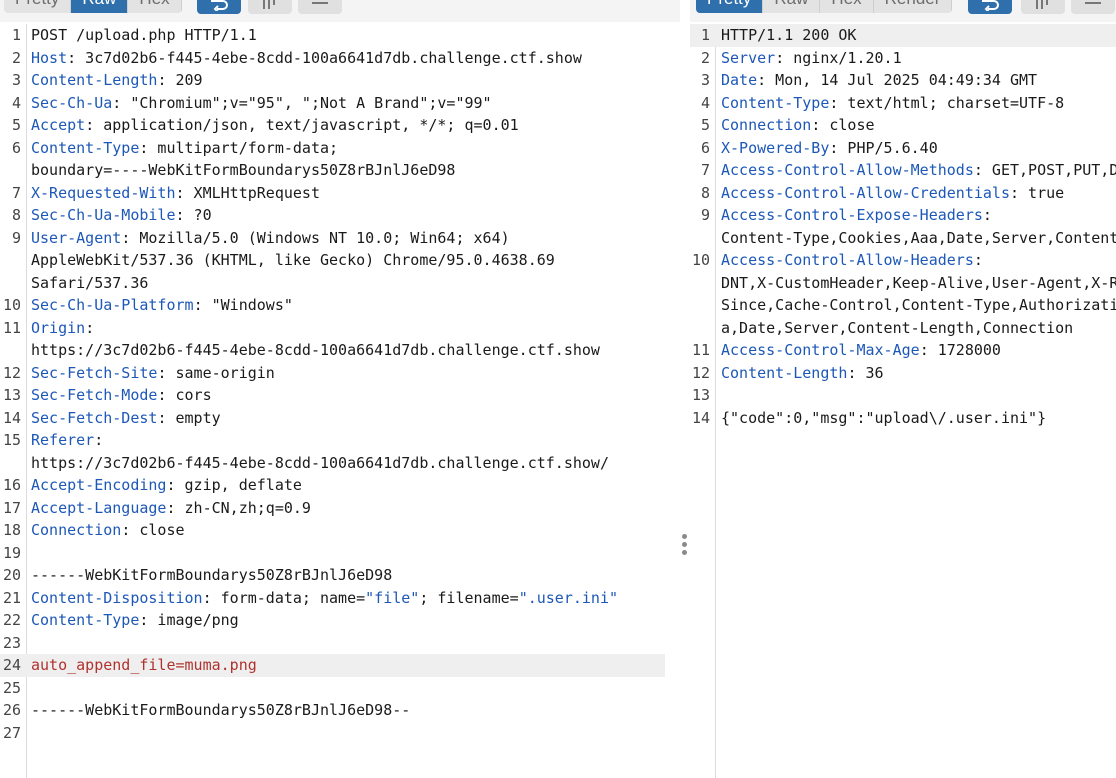 The height and width of the screenshot is (778, 1116). What do you see at coordinates (332, 665) in the screenshot?
I see `code-line: 24 auto_append_file=muma.png` at bounding box center [332, 665].